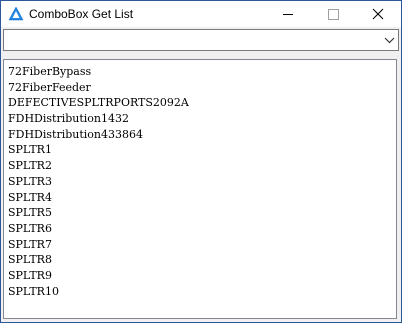  I want to click on list-item: SPLTR4, so click(202, 198).